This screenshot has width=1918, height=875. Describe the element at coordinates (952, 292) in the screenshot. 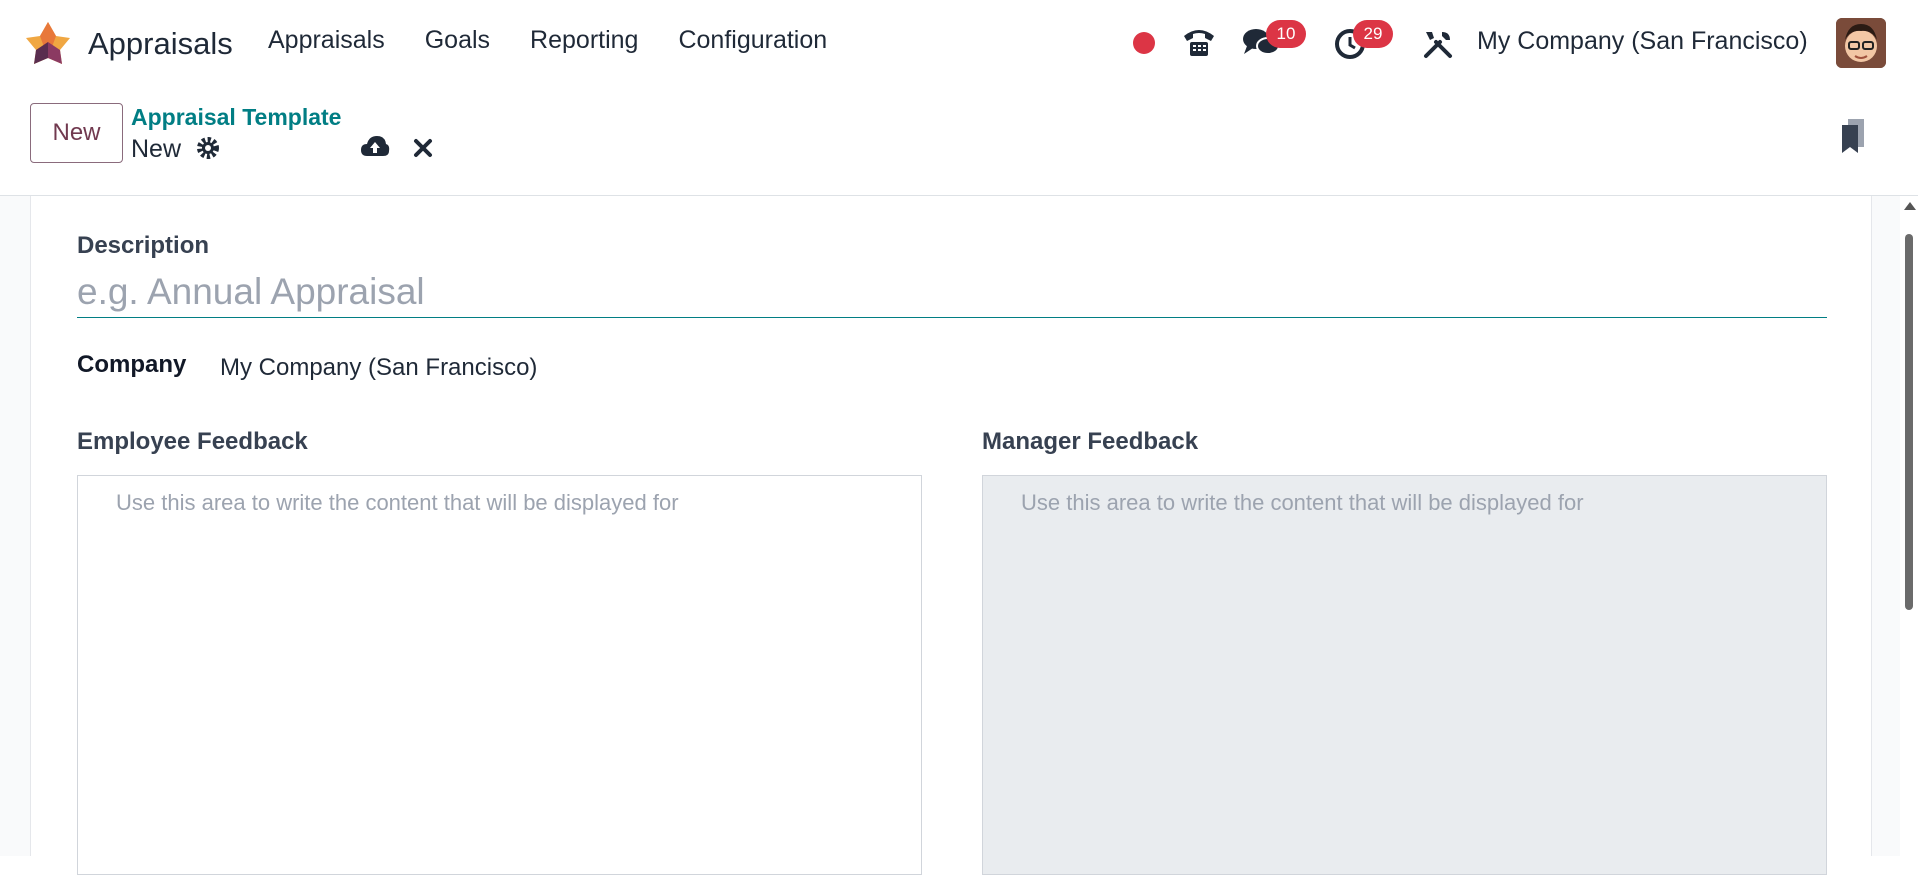

I see `description-input` at that location.